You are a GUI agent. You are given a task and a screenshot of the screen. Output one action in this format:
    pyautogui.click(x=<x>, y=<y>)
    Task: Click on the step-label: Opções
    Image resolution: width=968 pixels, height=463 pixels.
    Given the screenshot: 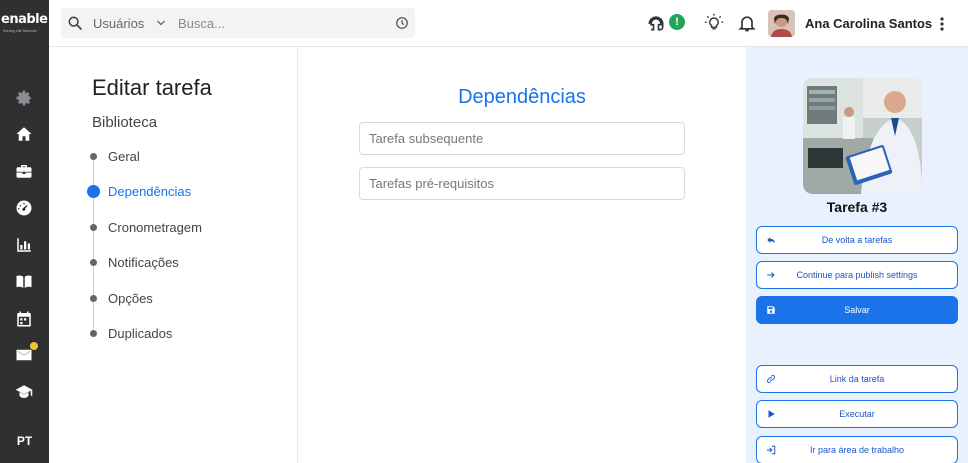 What is the action you would take?
    pyautogui.click(x=130, y=298)
    